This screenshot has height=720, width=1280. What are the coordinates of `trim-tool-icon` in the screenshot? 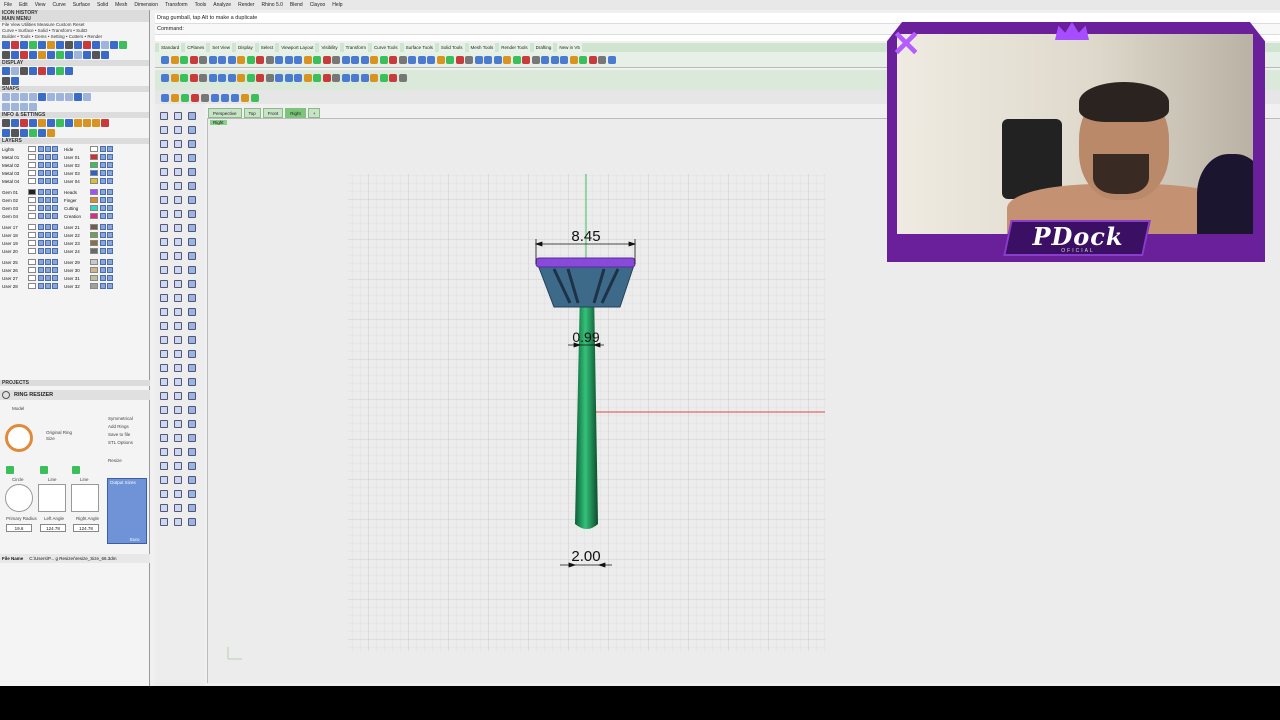 It's located at (78, 45).